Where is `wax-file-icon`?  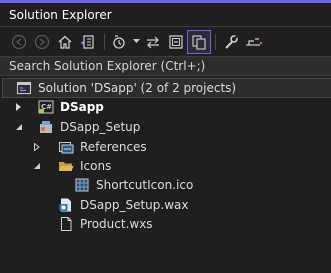 wax-file-icon is located at coordinates (66, 205).